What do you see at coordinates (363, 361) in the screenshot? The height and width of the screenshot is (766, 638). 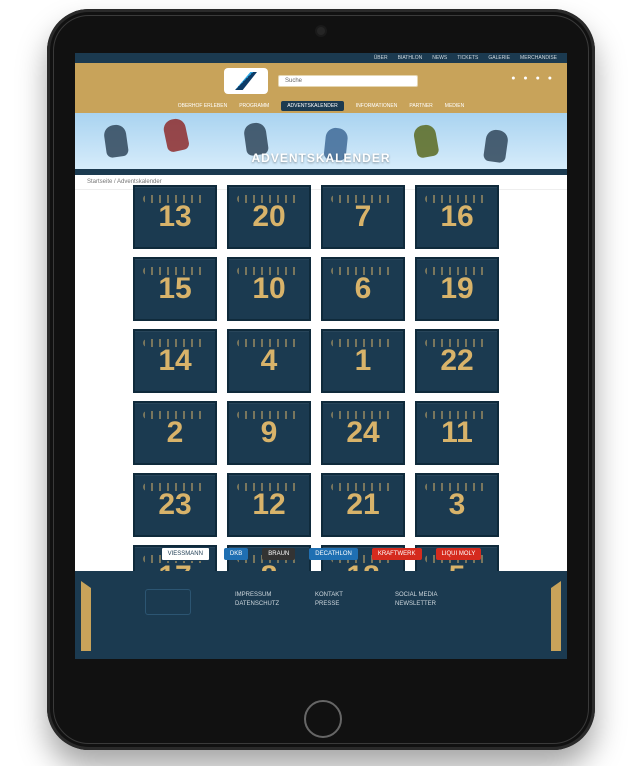 I see `advent-door: 1` at bounding box center [363, 361].